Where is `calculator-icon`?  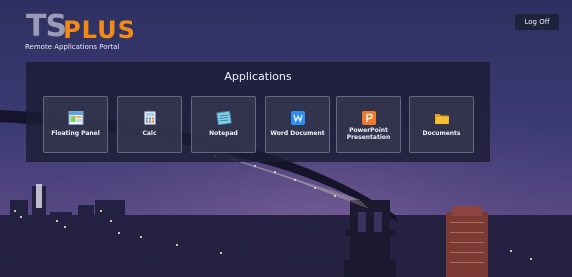
calculator-icon is located at coordinates (149, 118).